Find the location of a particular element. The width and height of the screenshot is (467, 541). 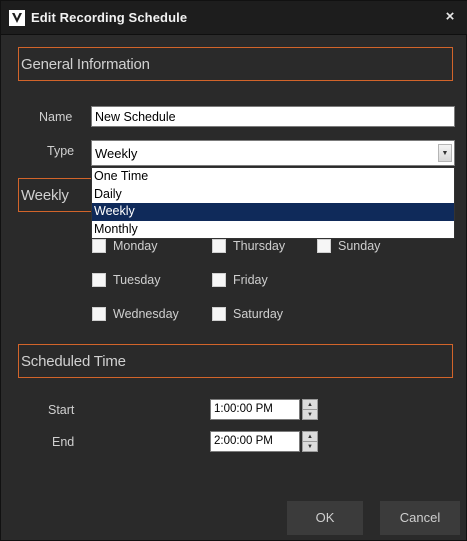

type-option-one-time: One Time is located at coordinates (273, 177).